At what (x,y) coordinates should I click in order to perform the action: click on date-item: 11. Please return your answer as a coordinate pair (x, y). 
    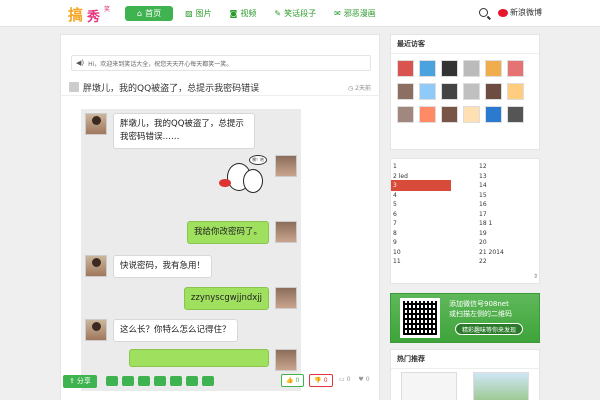
    Looking at the image, I should click on (421, 262).